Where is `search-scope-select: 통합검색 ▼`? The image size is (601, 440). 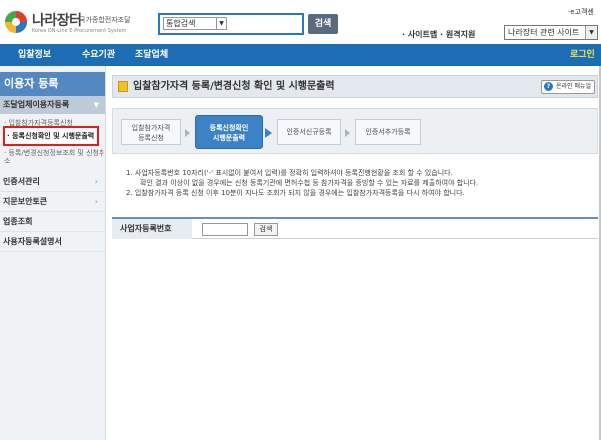 search-scope-select: 통합검색 ▼ is located at coordinates (195, 23).